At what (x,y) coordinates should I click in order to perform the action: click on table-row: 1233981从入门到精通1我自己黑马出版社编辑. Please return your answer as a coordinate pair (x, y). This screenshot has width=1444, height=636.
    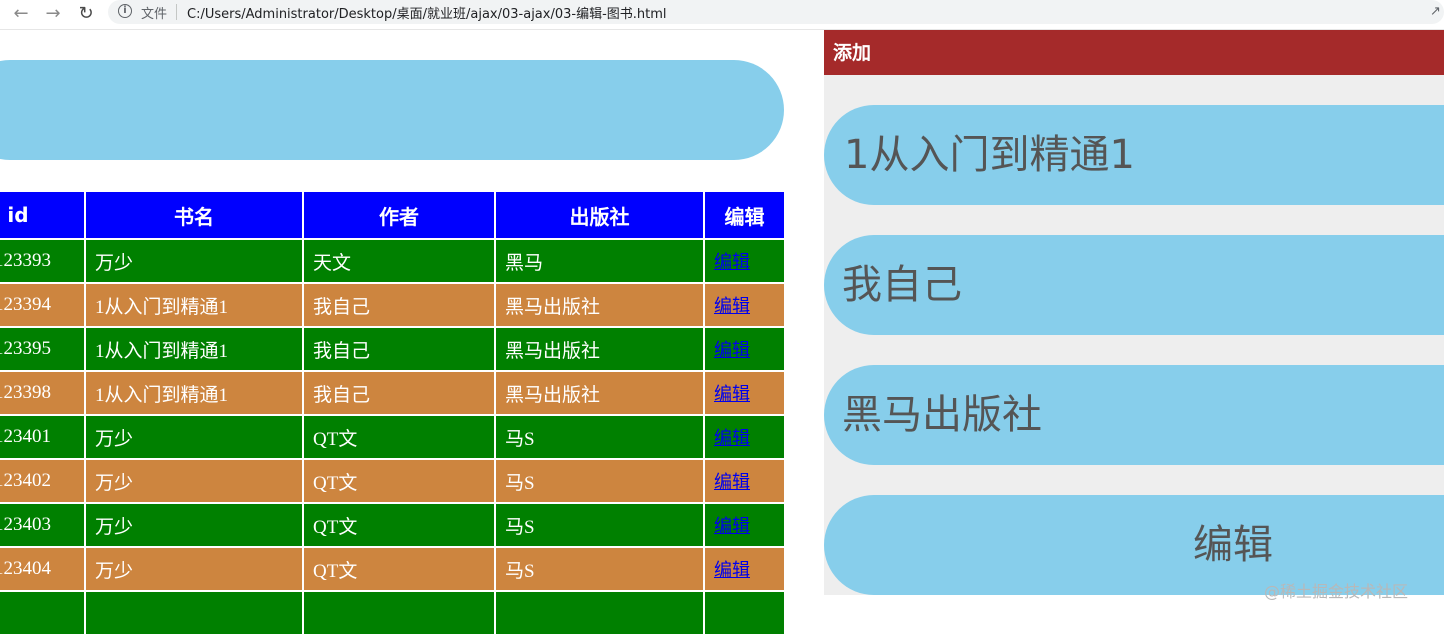
    Looking at the image, I should click on (393, 393).